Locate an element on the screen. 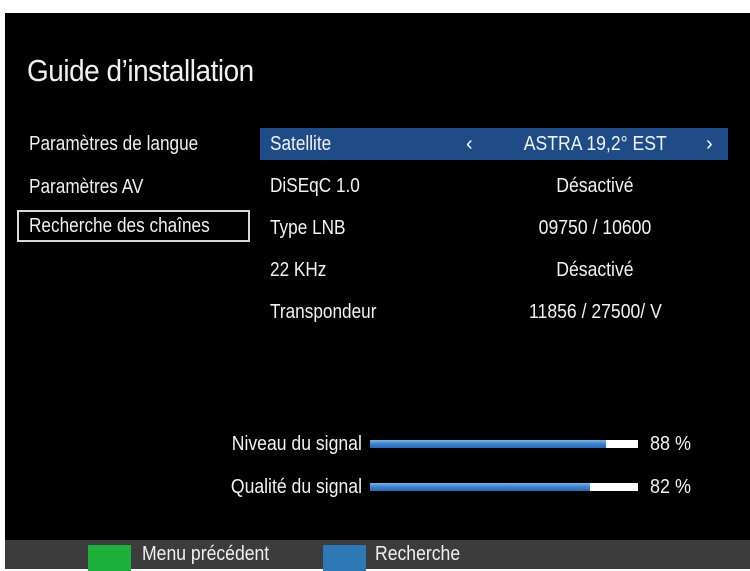  setting-label: Type LNB is located at coordinates (308, 228).